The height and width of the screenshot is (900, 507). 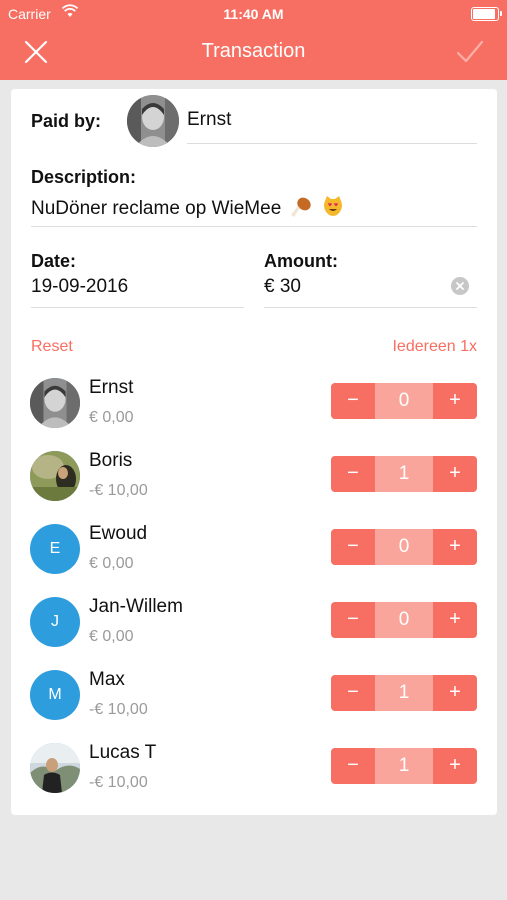 I want to click on paid-by-name: Ernst, so click(x=209, y=120).